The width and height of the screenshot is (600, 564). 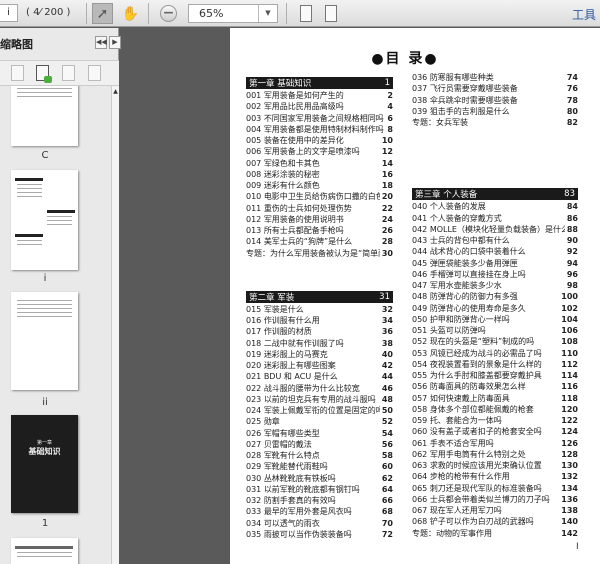 What do you see at coordinates (495, 353) in the screenshot?
I see `toc-entry: 053 风镜已经成为战斗的必需品了吗 110` at bounding box center [495, 353].